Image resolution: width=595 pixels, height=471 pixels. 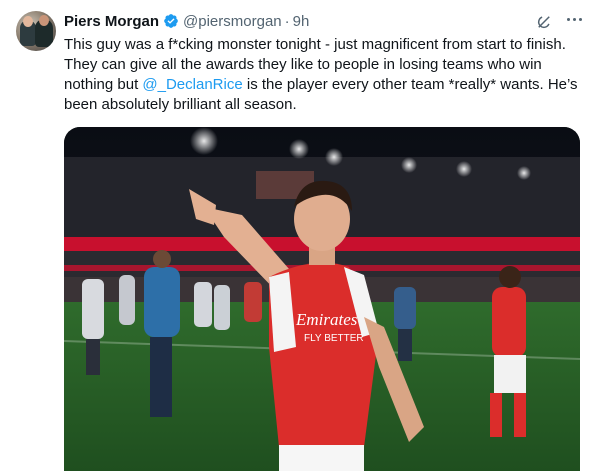 I want to click on verified-badge-icon, so click(x=171, y=21).